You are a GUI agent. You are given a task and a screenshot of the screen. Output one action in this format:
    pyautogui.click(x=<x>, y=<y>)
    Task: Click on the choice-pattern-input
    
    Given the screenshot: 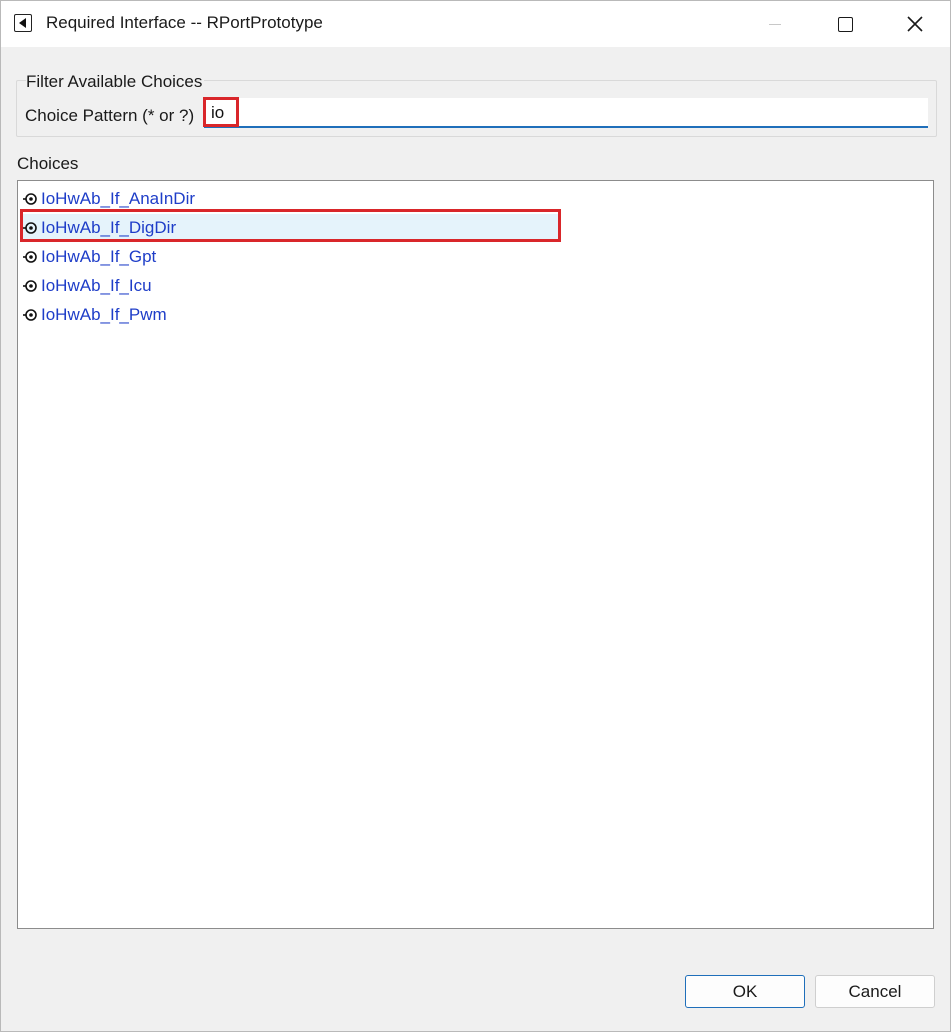 What is the action you would take?
    pyautogui.click(x=566, y=113)
    